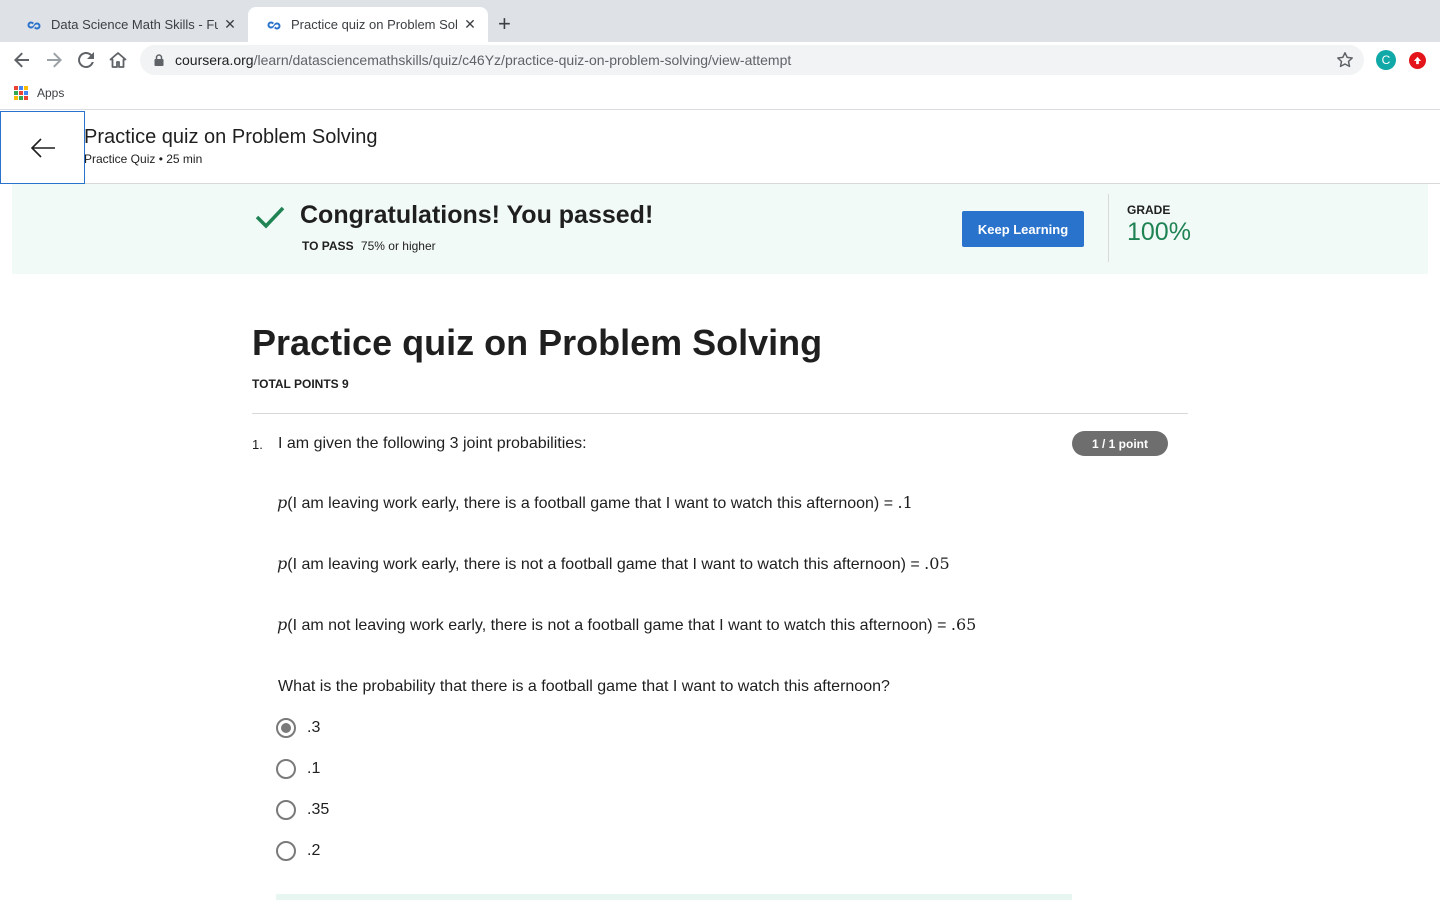 The width and height of the screenshot is (1440, 900). Describe the element at coordinates (159, 60) in the screenshot. I see `lock-icon` at that location.